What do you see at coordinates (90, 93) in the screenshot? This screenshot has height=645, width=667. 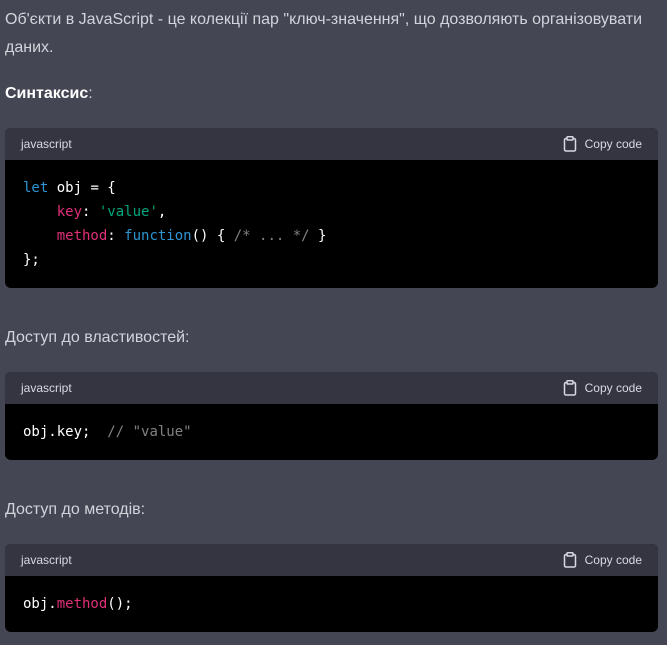 I see `section-heading-rest: :` at bounding box center [90, 93].